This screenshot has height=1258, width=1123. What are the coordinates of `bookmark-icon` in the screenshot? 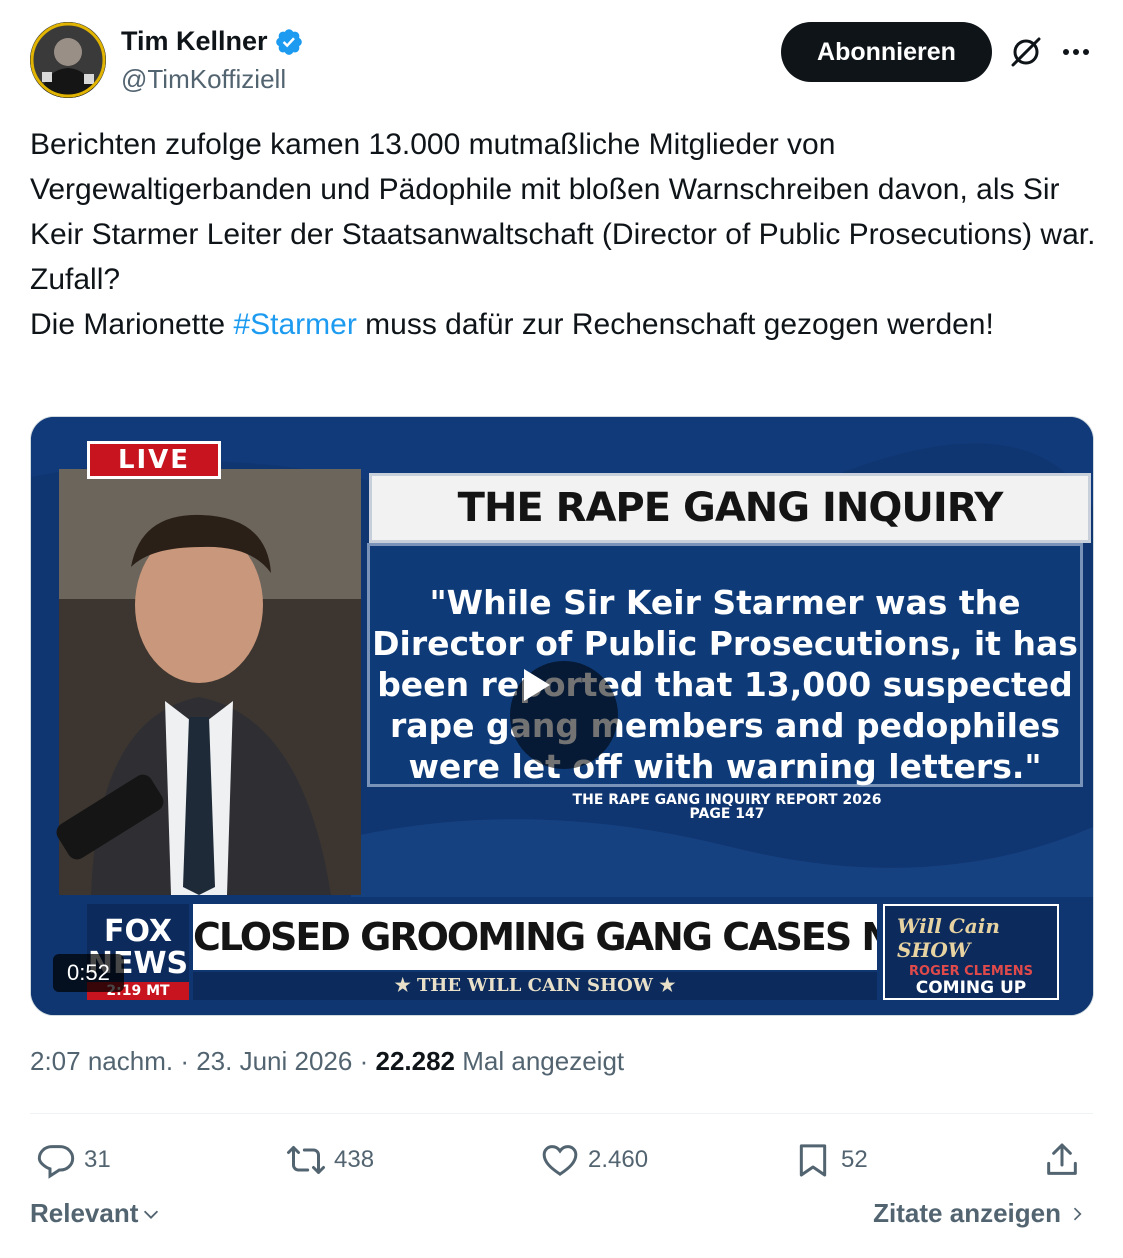 It's located at (813, 1160).